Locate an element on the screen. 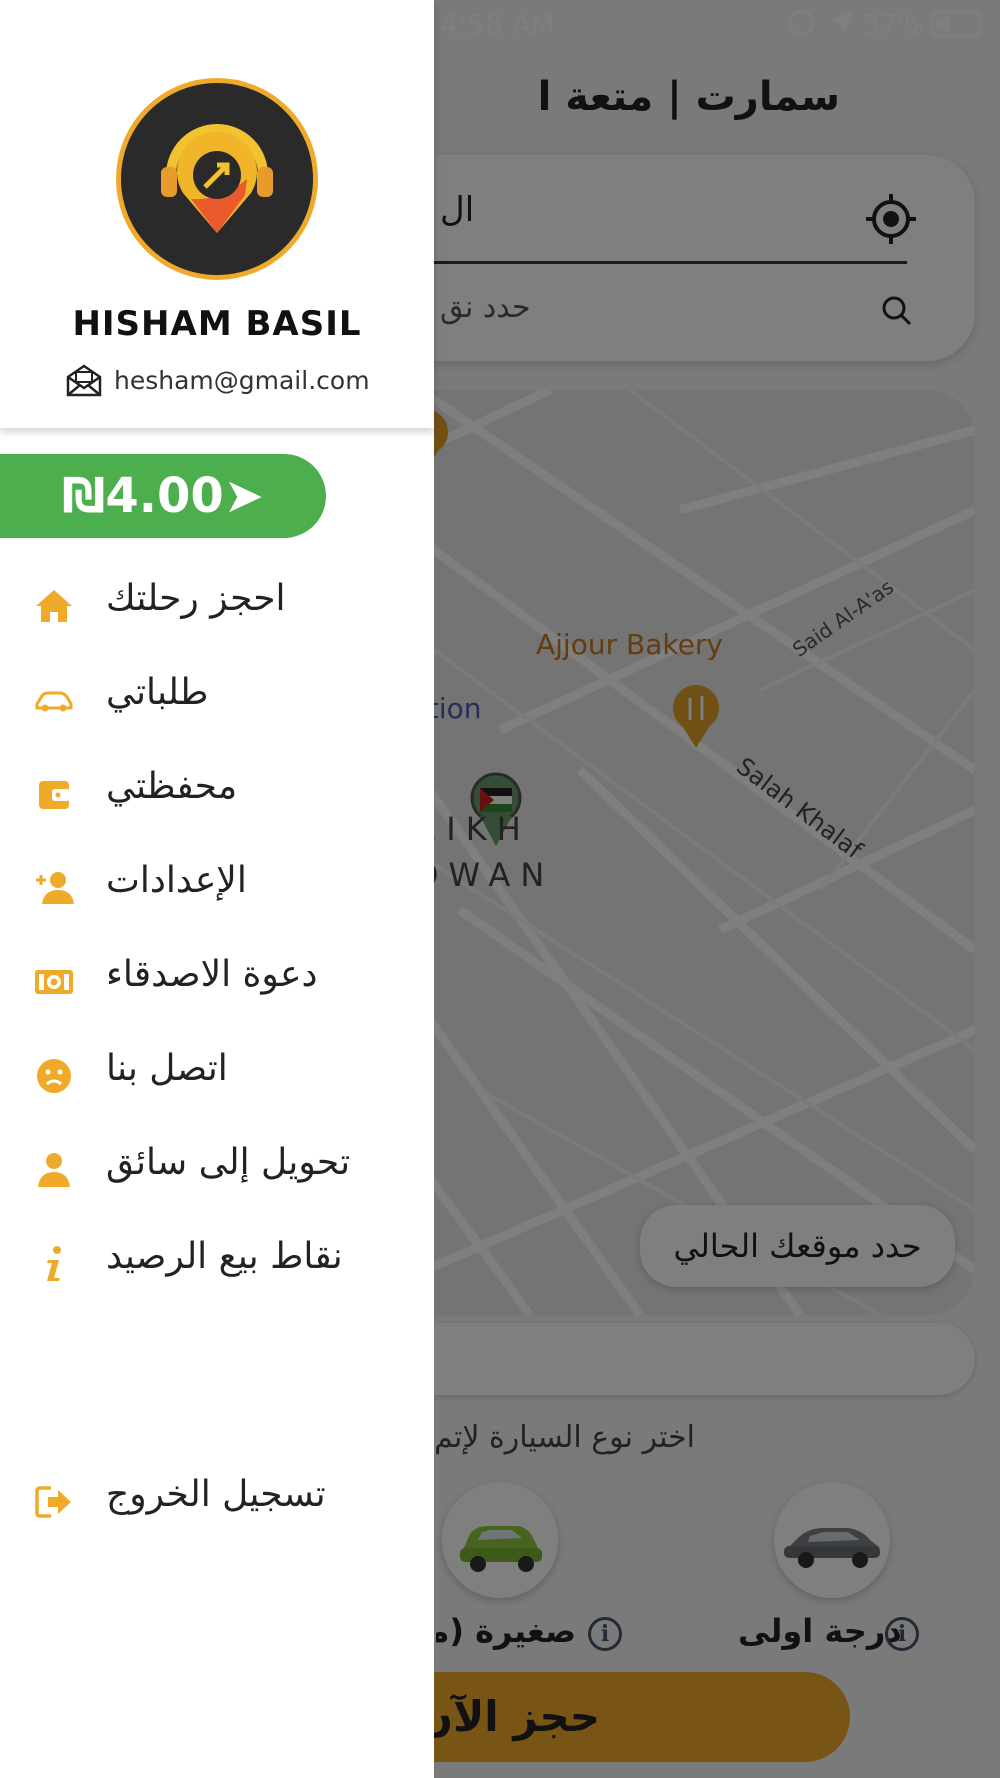  sad-face-icon is located at coordinates (54, 1076).